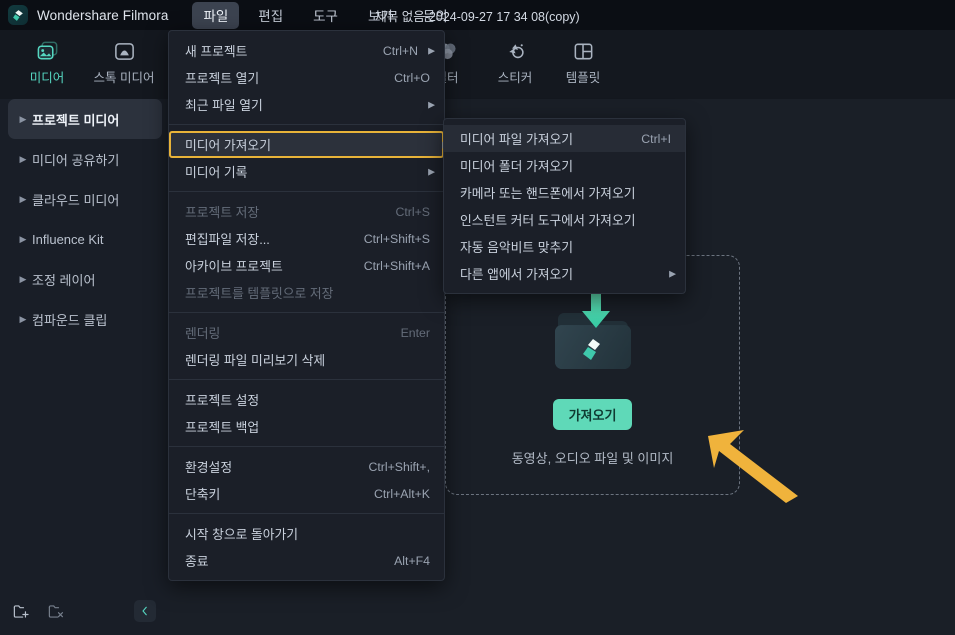  What do you see at coordinates (415, 332) in the screenshot?
I see `menu-item-shortcut: Enter` at bounding box center [415, 332].